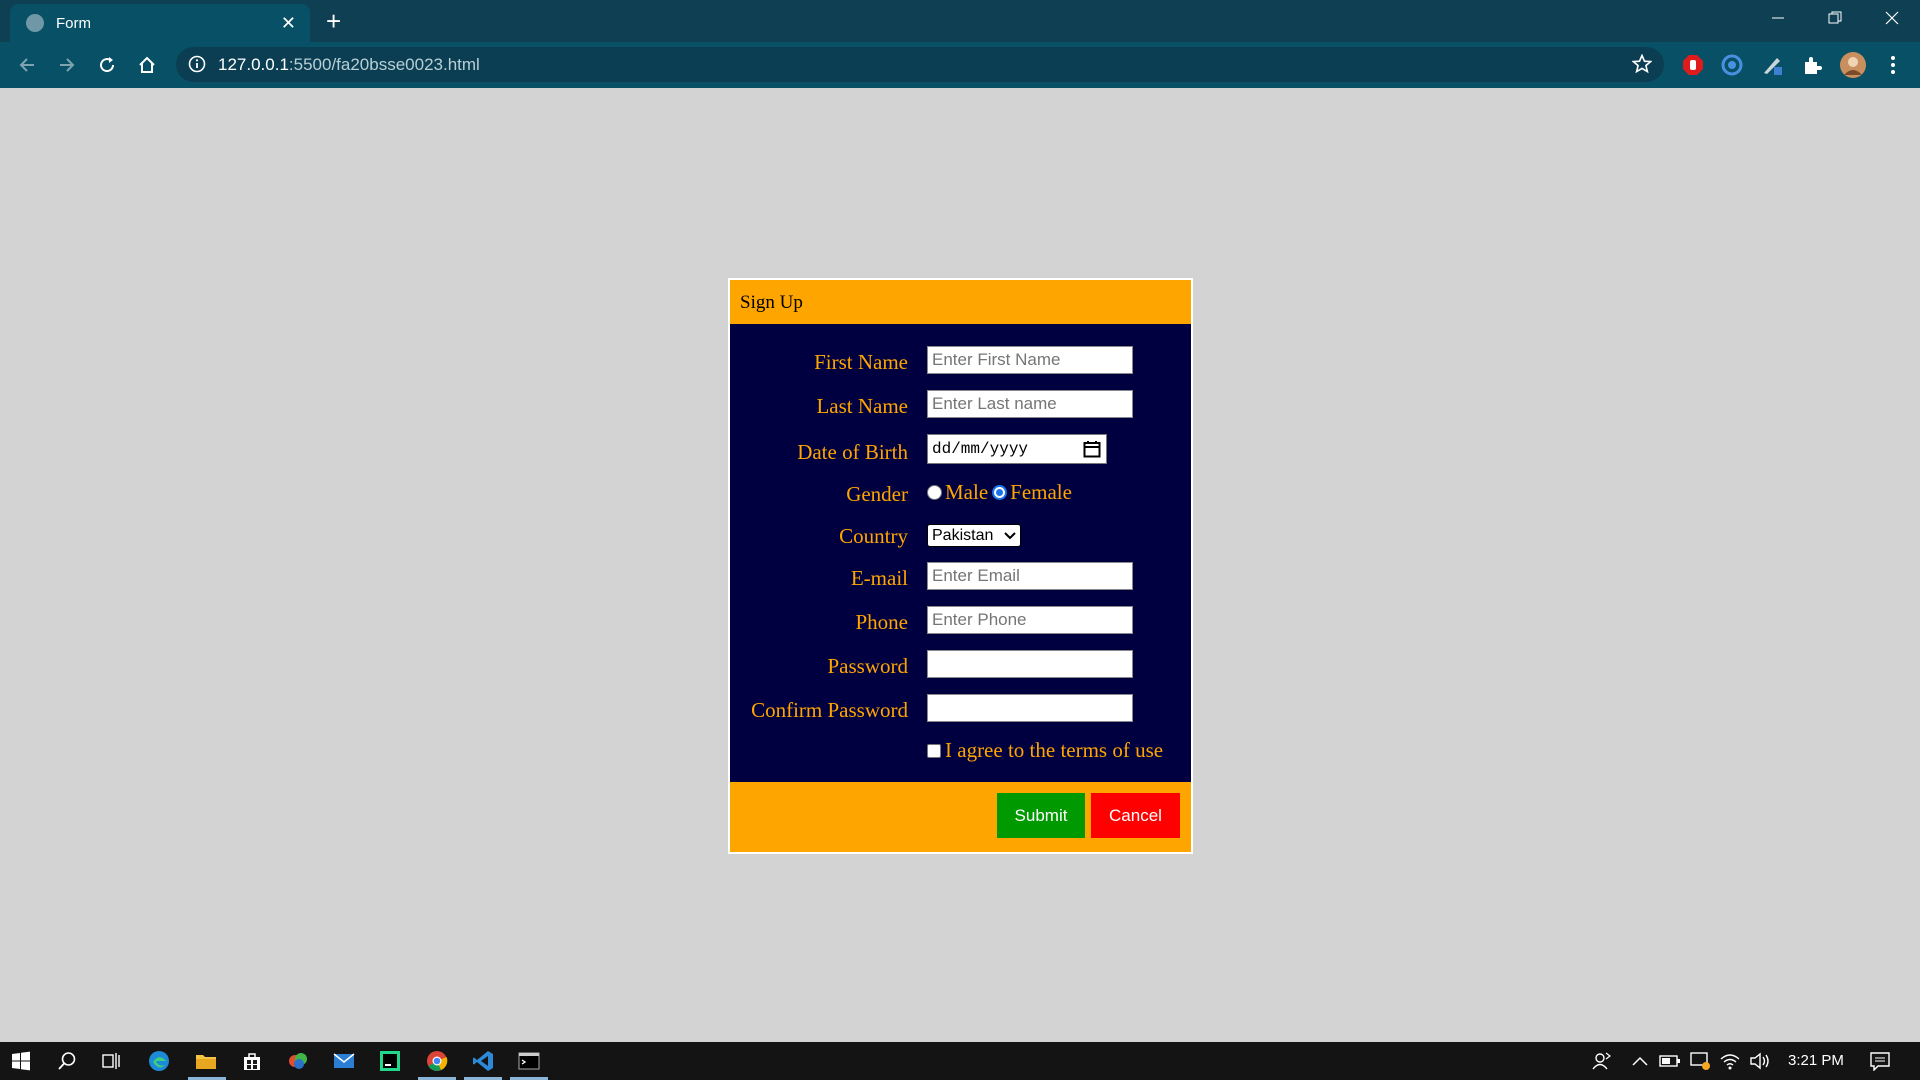 The width and height of the screenshot is (1920, 1080). I want to click on country-value: Pakistan, so click(963, 535).